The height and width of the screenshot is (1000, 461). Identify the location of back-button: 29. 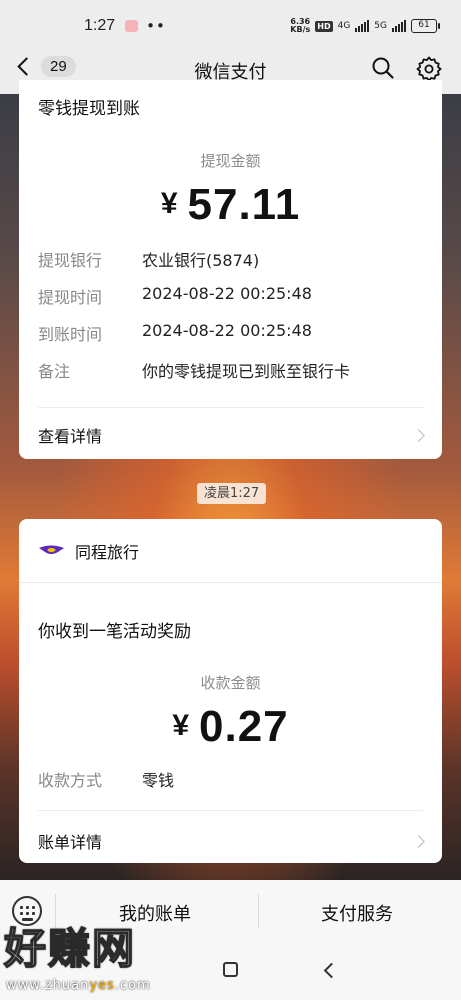
(45, 66).